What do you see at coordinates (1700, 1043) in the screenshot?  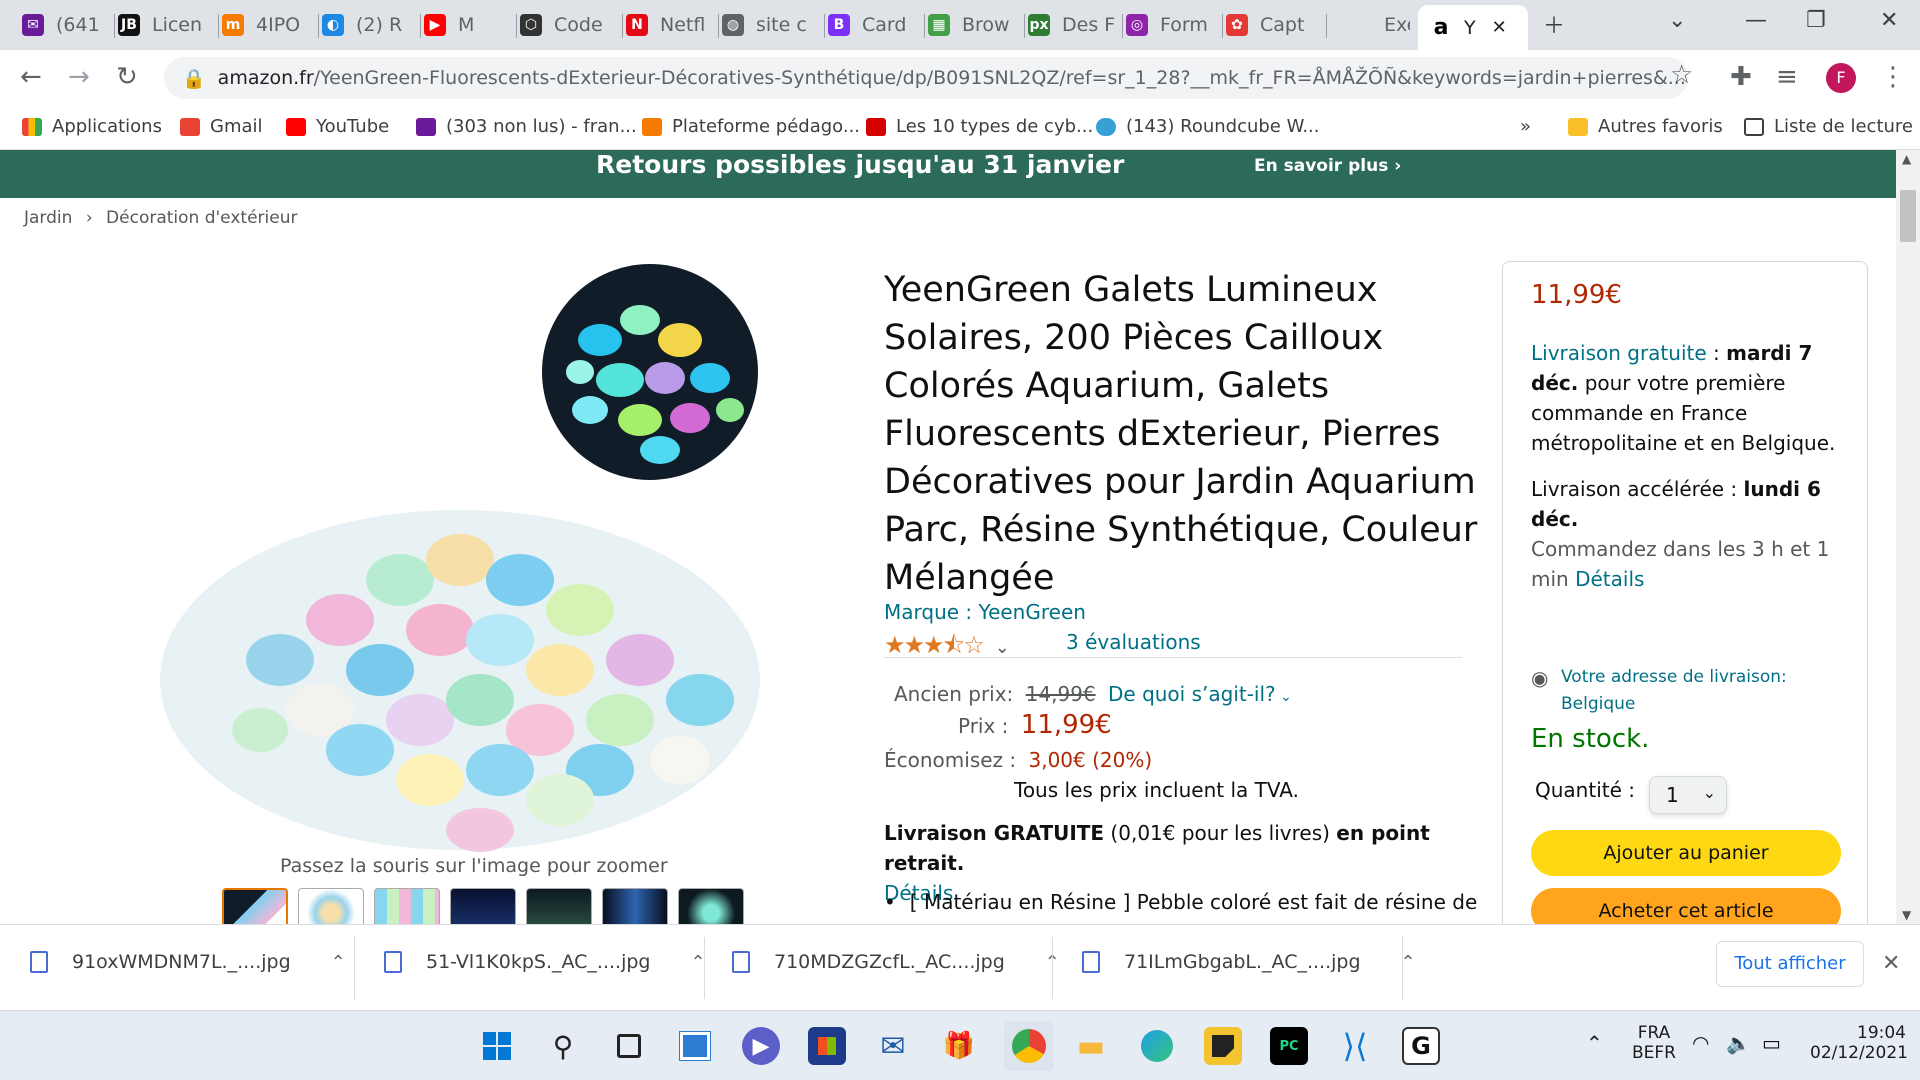 I see `wifi-icon: ◠` at bounding box center [1700, 1043].